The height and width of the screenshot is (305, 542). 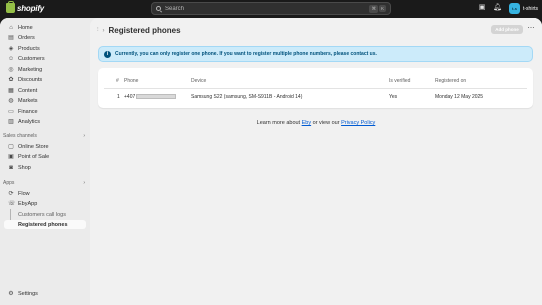 What do you see at coordinates (45, 193) in the screenshot?
I see `sidebar-item-flow: ⟳ Flow` at bounding box center [45, 193].